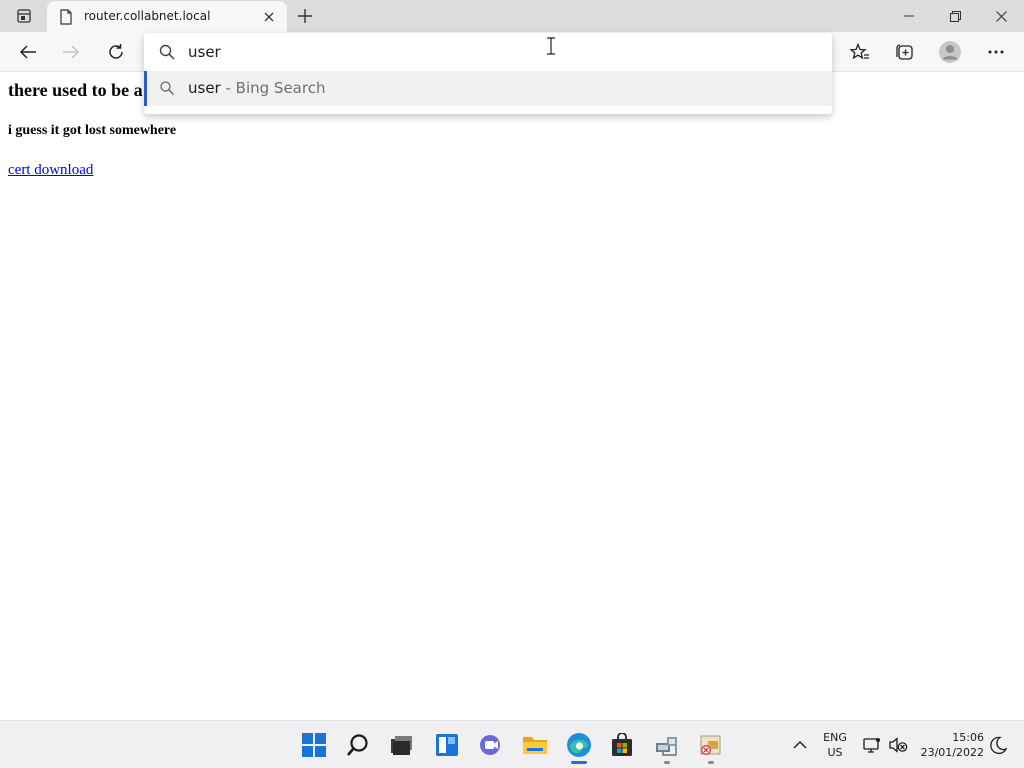  I want to click on widgets-icon, so click(447, 745).